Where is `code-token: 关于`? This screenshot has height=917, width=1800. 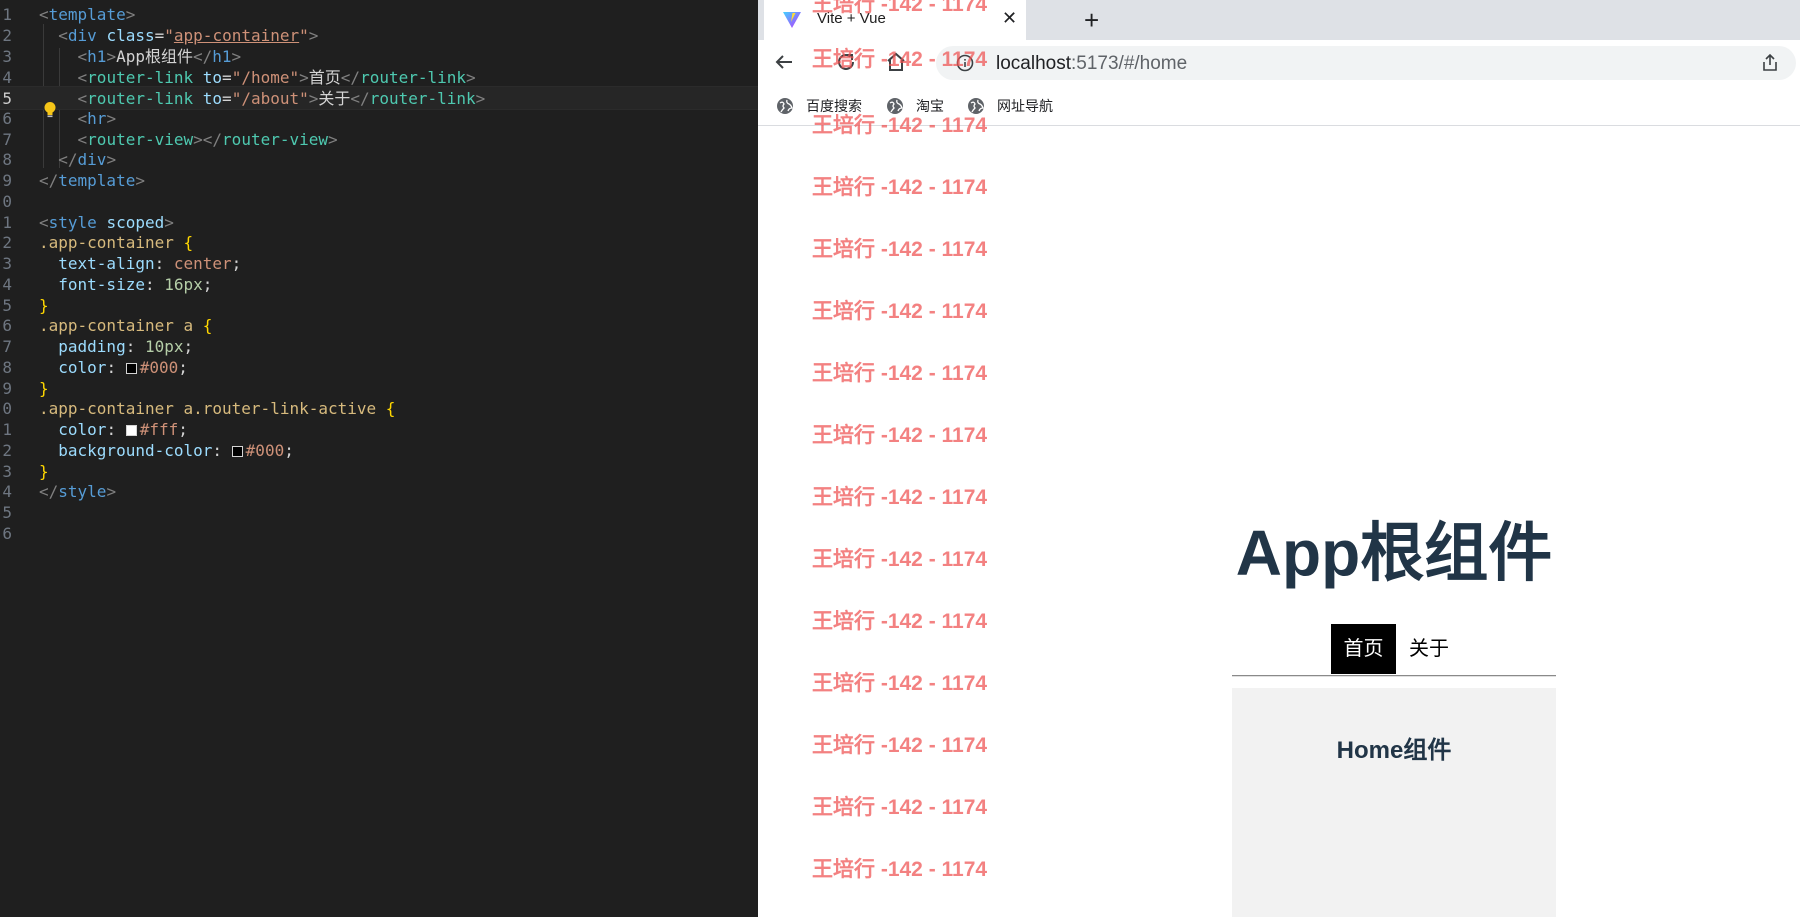
code-token: 关于 is located at coordinates (334, 98).